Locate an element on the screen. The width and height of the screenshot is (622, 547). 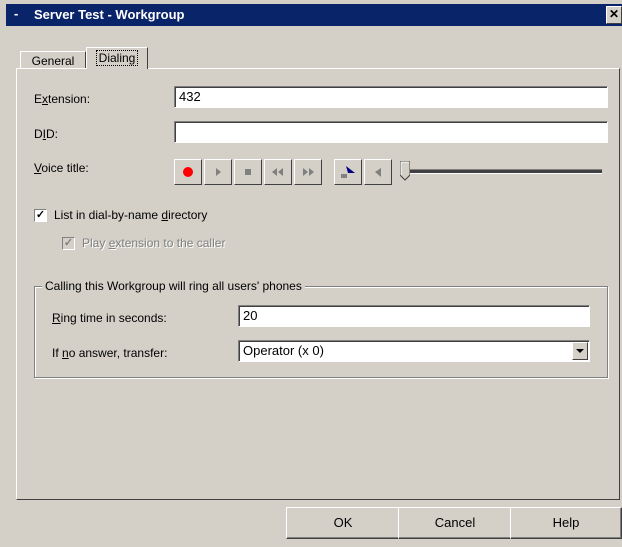
extension-label: Extension: is located at coordinates (62, 99).